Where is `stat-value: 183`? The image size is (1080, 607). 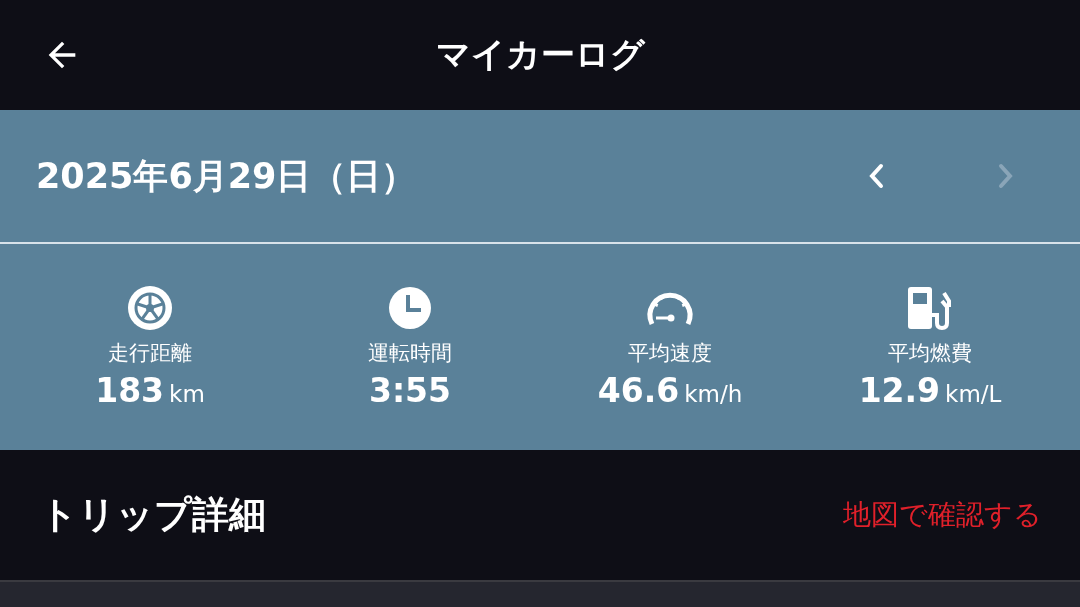
stat-value: 183 is located at coordinates (130, 390).